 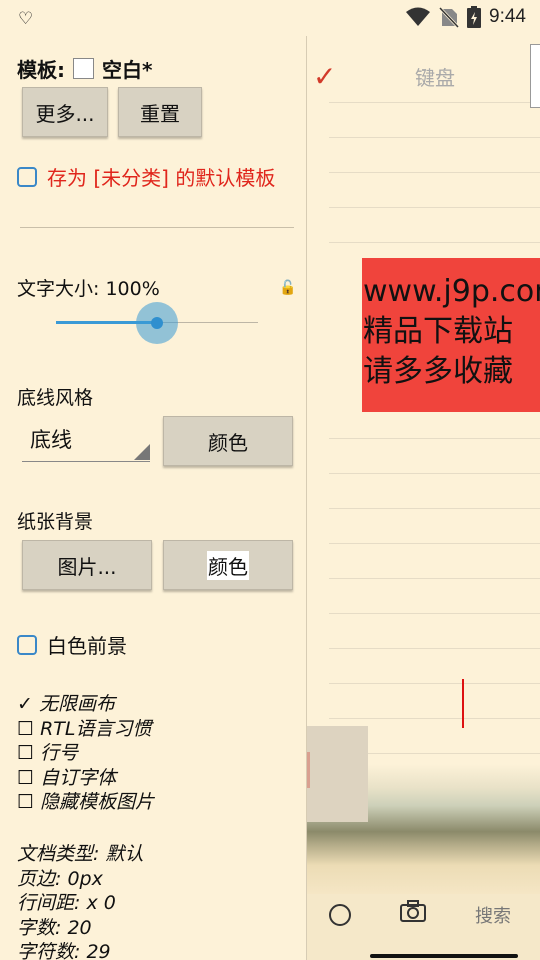 I want to click on camera-icon, so click(x=413, y=914).